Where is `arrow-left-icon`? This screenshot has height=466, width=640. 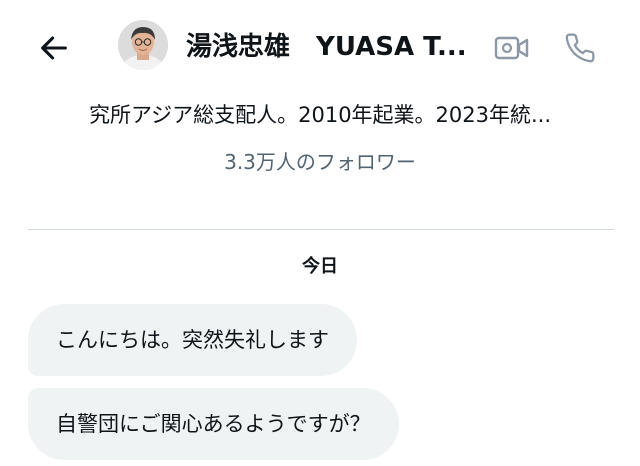
arrow-left-icon is located at coordinates (54, 48).